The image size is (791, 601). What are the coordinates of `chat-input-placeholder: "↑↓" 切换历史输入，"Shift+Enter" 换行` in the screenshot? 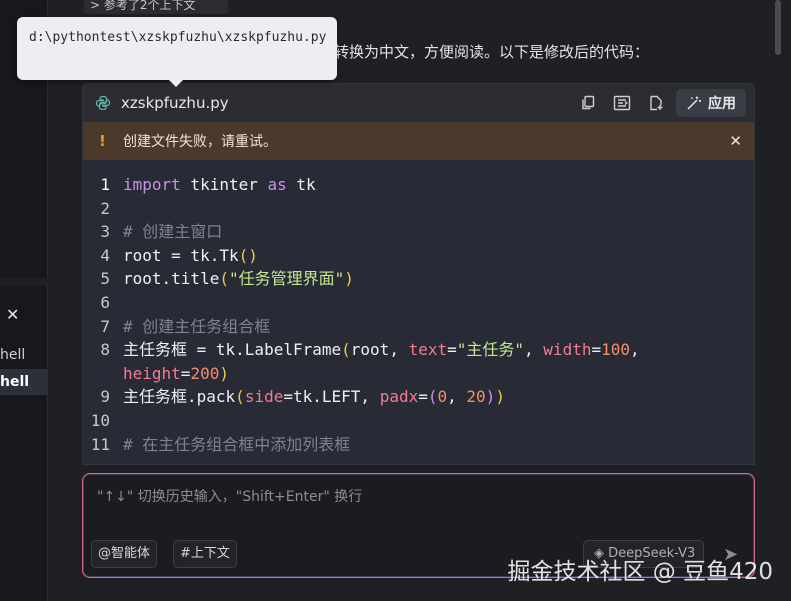 It's located at (230, 497).